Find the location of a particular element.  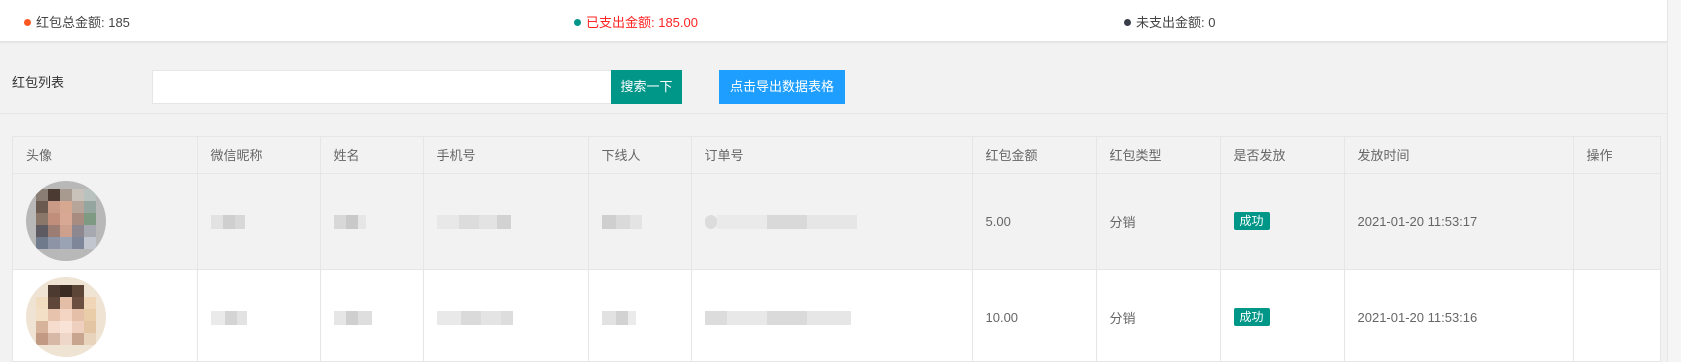

unpaid-amount-label: 未支出金额: 0 is located at coordinates (1176, 22).